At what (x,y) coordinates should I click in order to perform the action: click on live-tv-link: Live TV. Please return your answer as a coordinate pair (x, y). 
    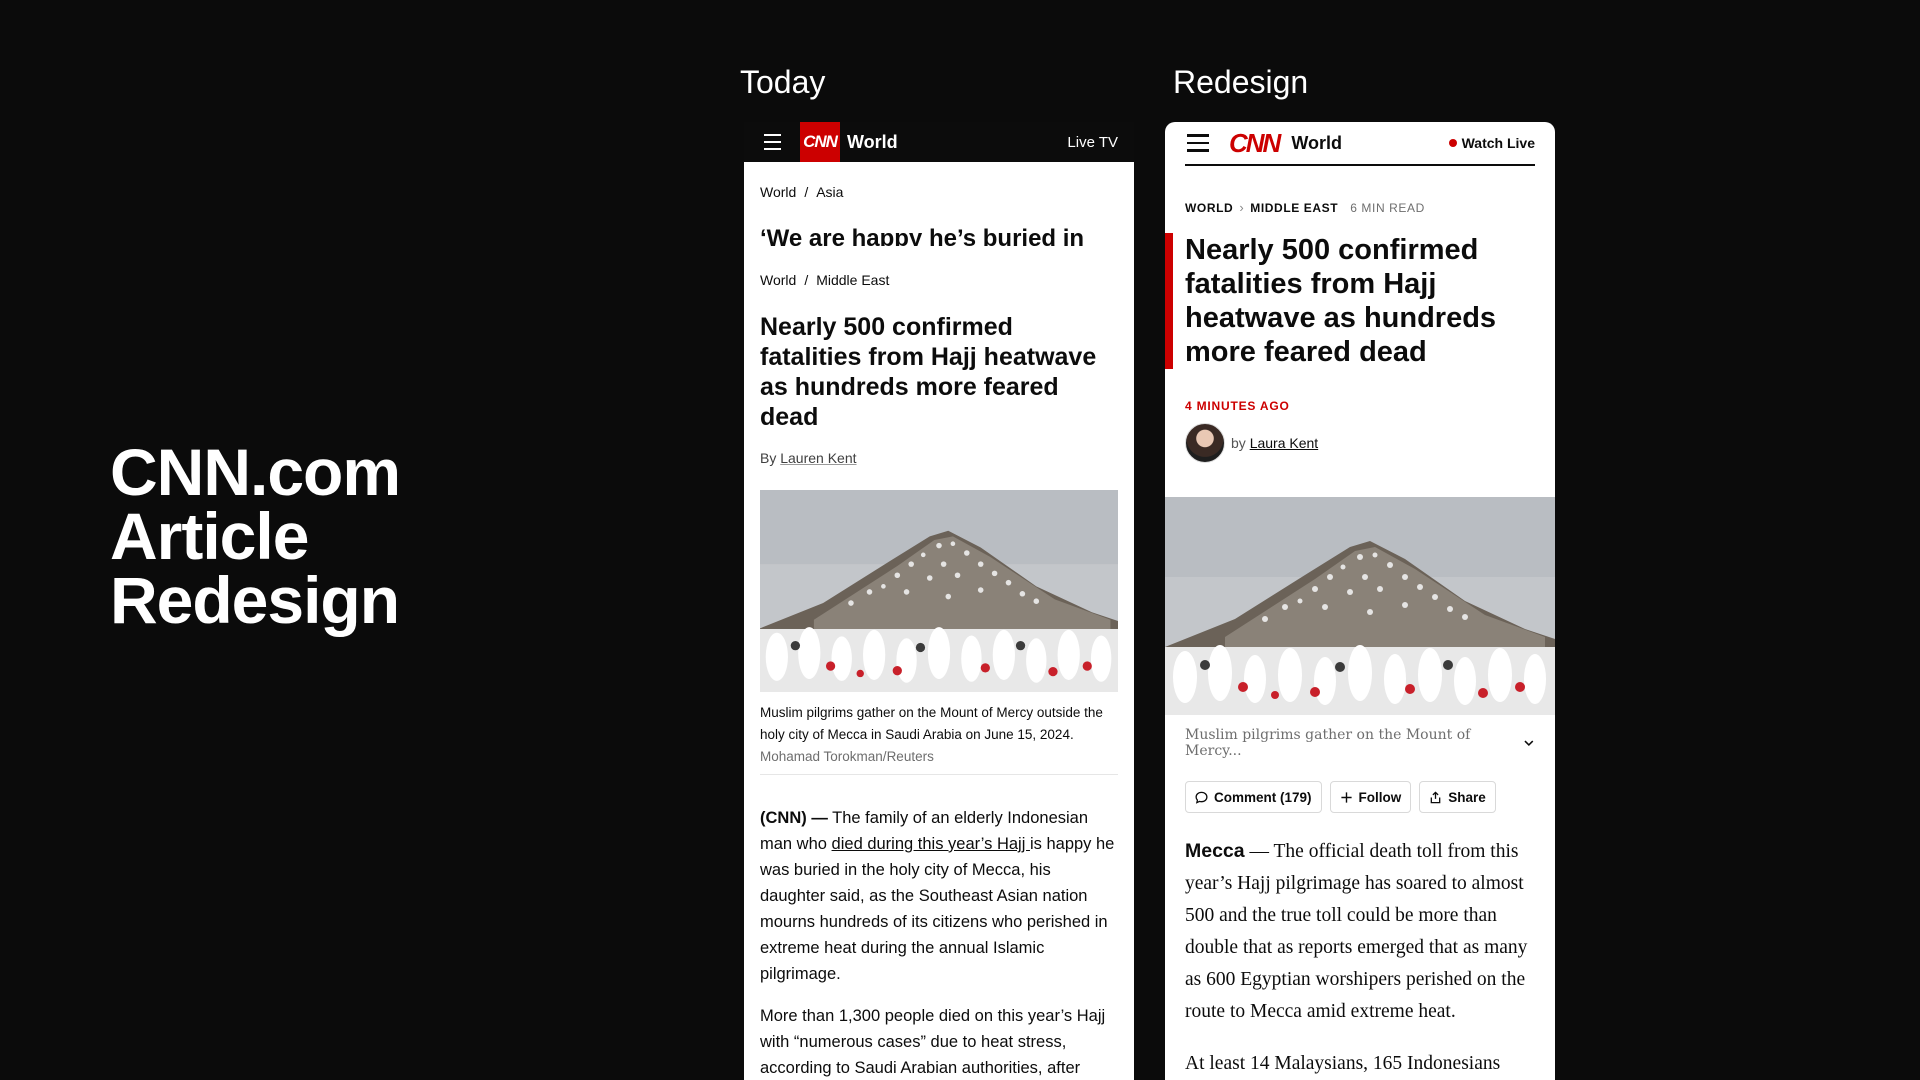
    Looking at the image, I should click on (1092, 142).